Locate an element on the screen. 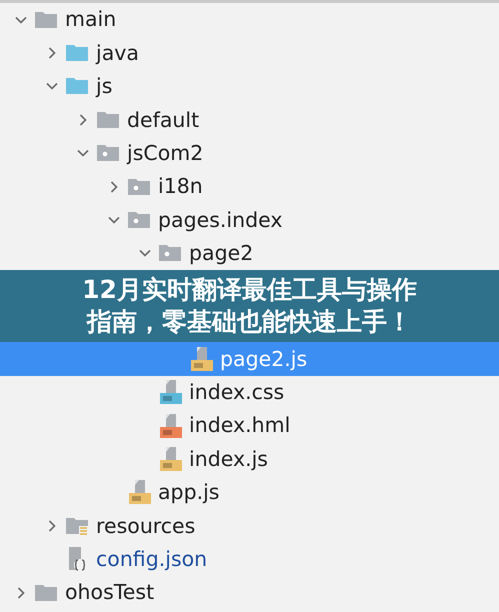 This screenshot has height=612, width=499. file-name: i18n is located at coordinates (180, 186).